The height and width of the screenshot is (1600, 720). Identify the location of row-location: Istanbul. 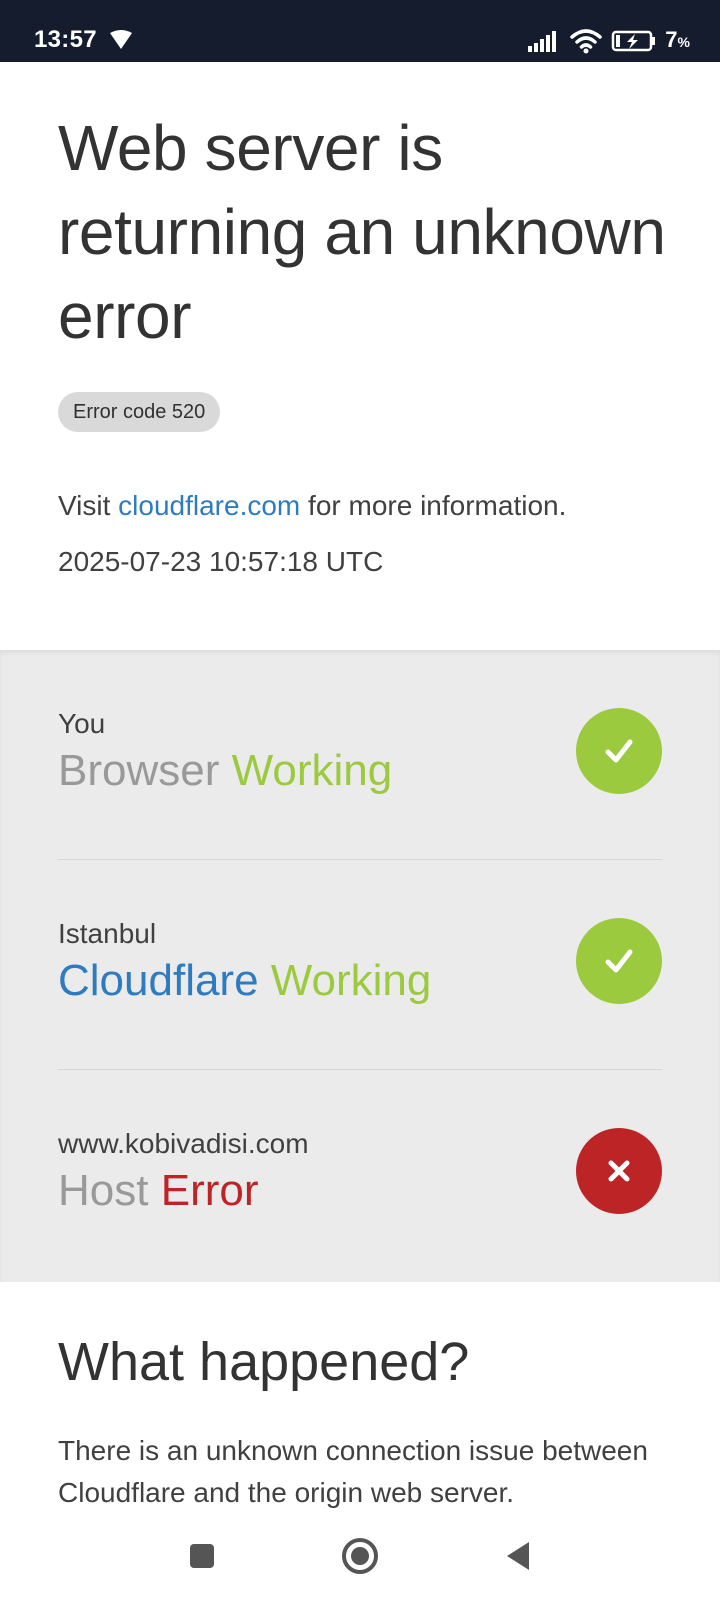
(107, 933).